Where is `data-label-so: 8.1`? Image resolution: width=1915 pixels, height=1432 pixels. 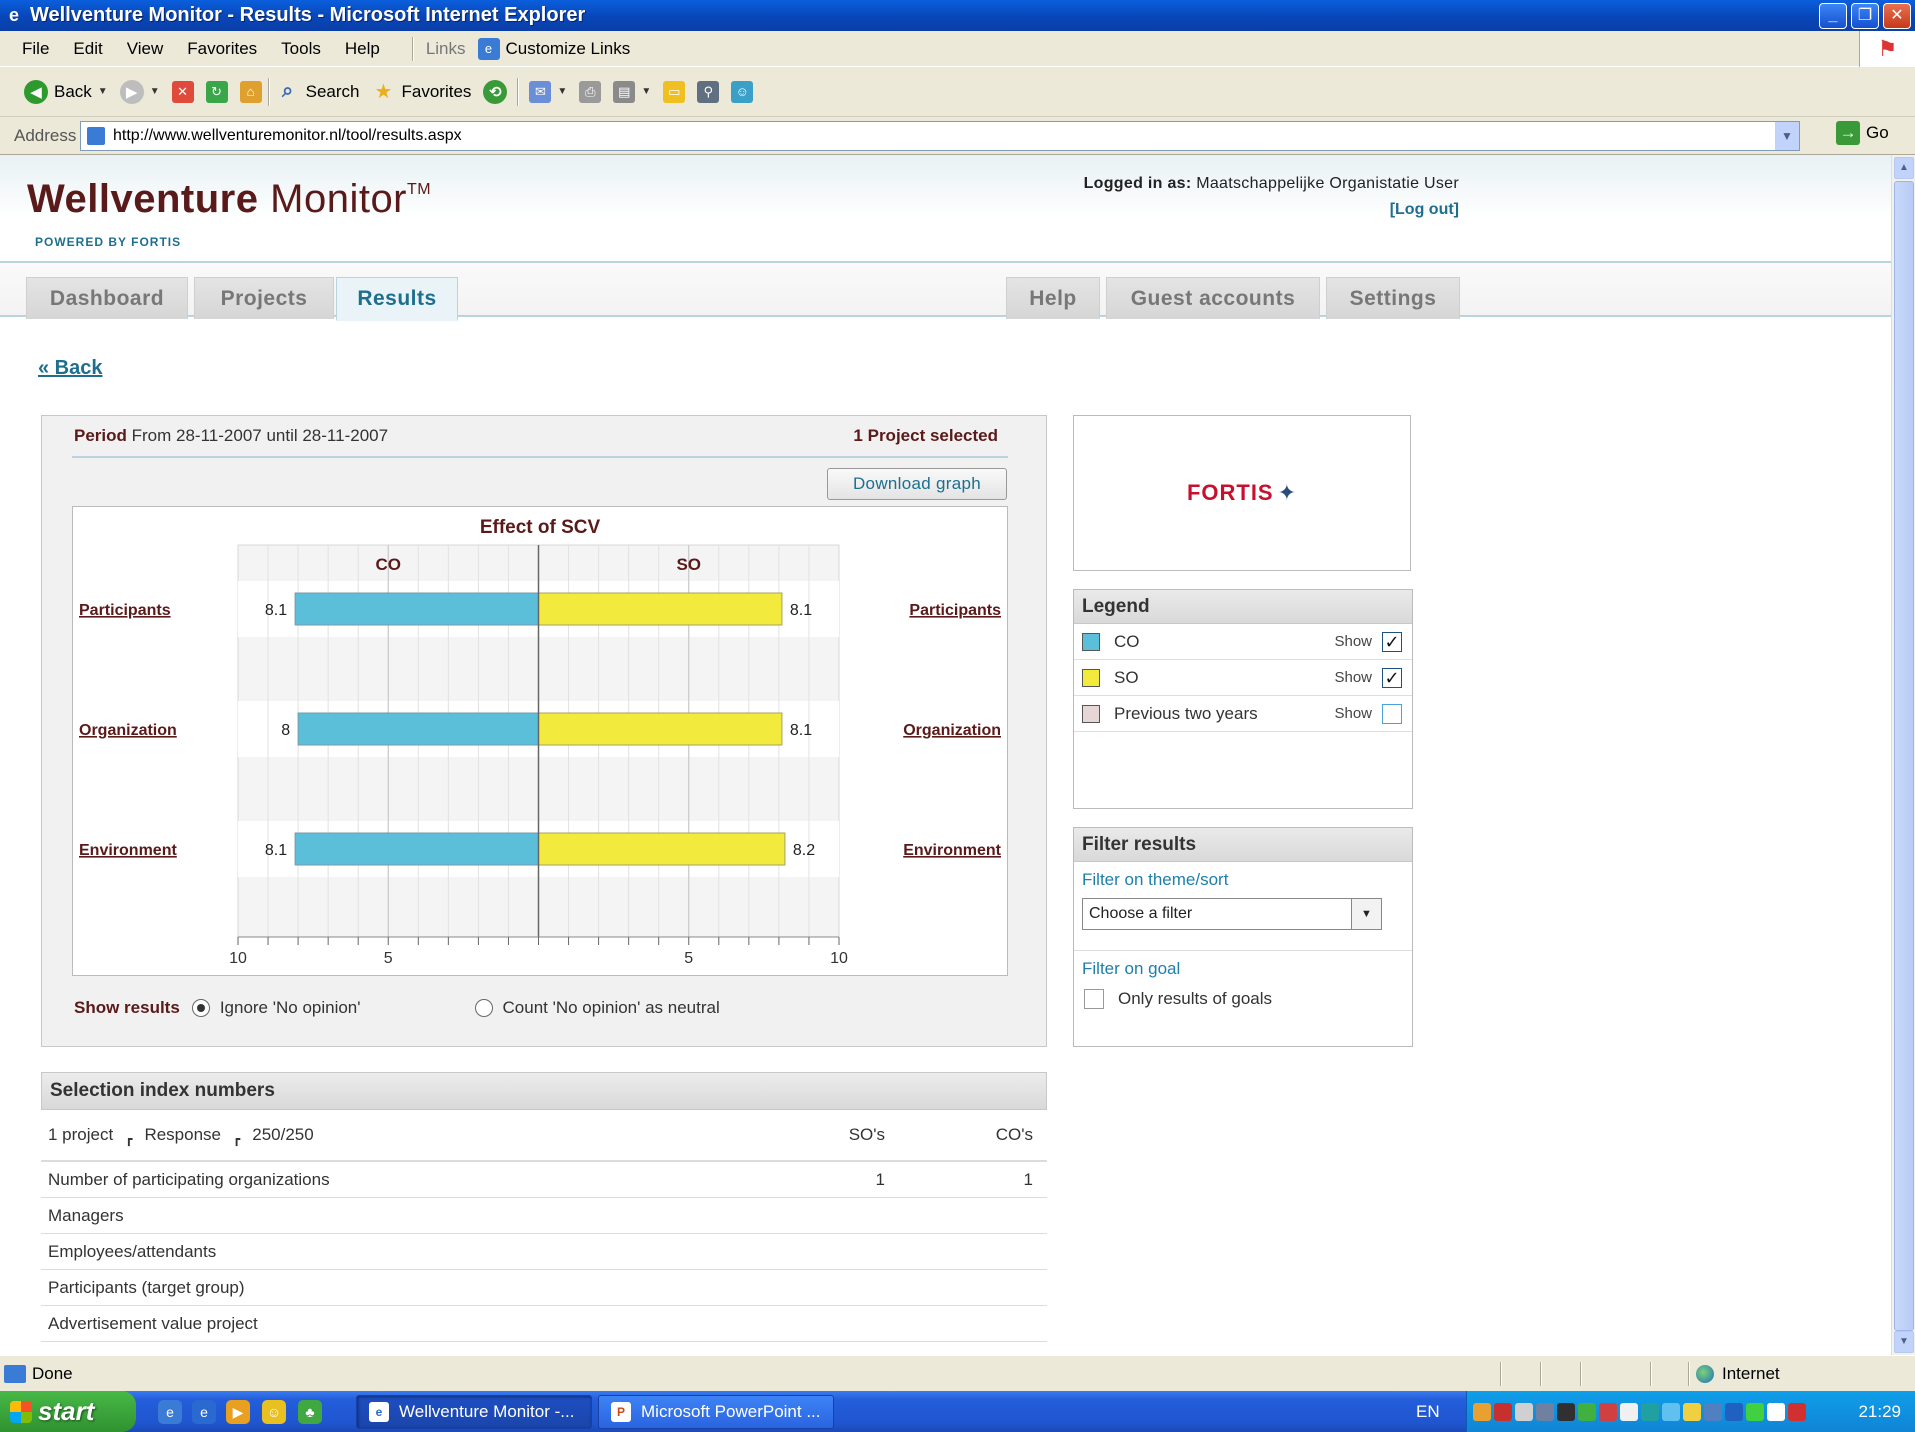
data-label-so: 8.1 is located at coordinates (801, 730).